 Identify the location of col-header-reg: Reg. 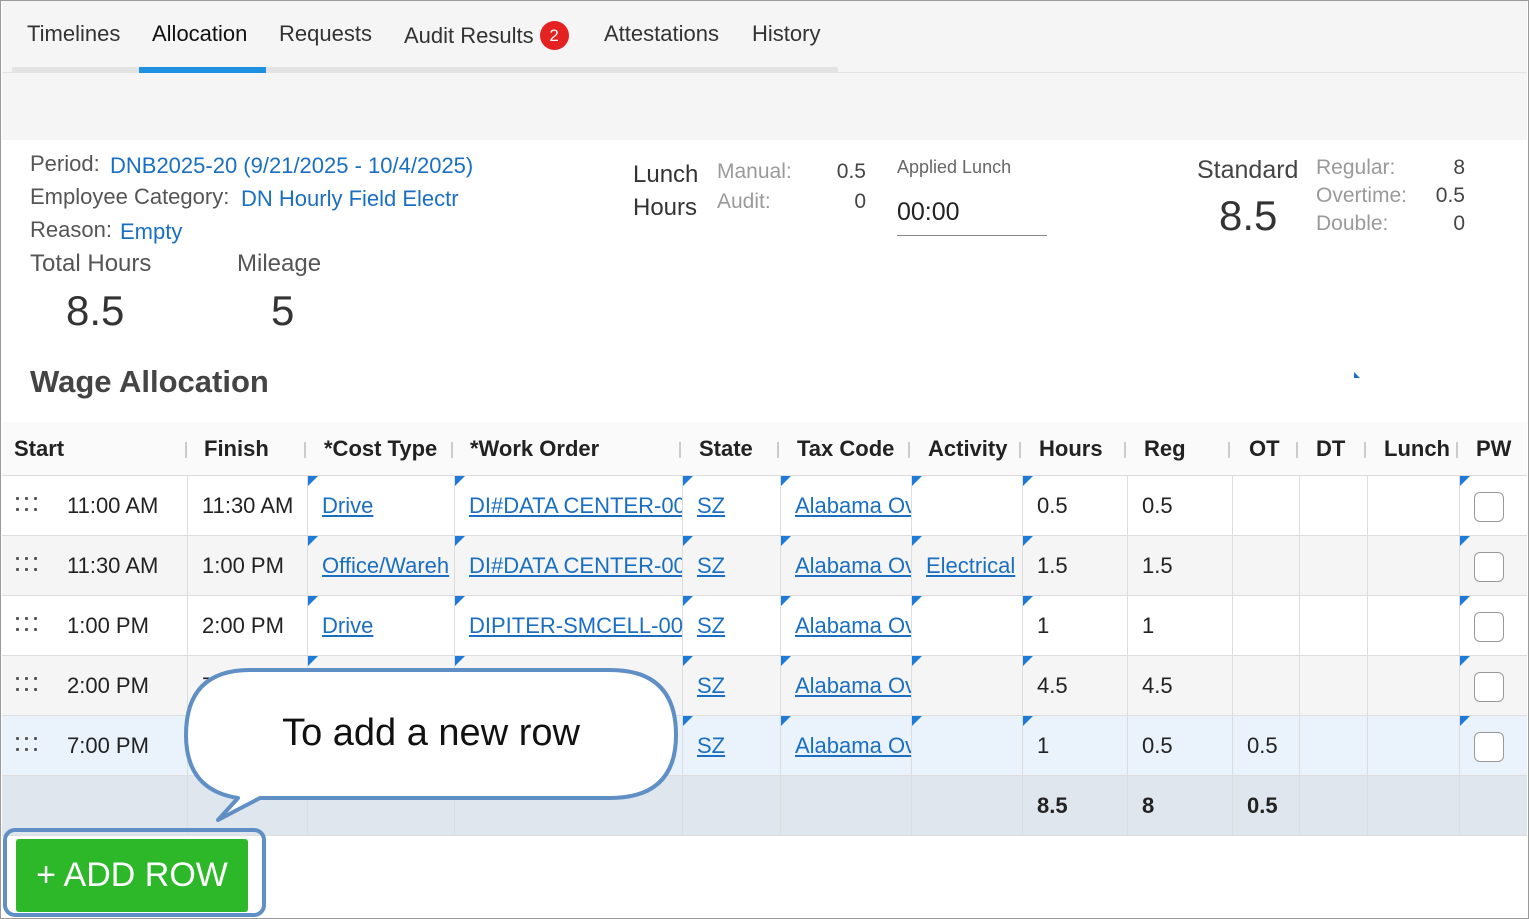
(1159, 449).